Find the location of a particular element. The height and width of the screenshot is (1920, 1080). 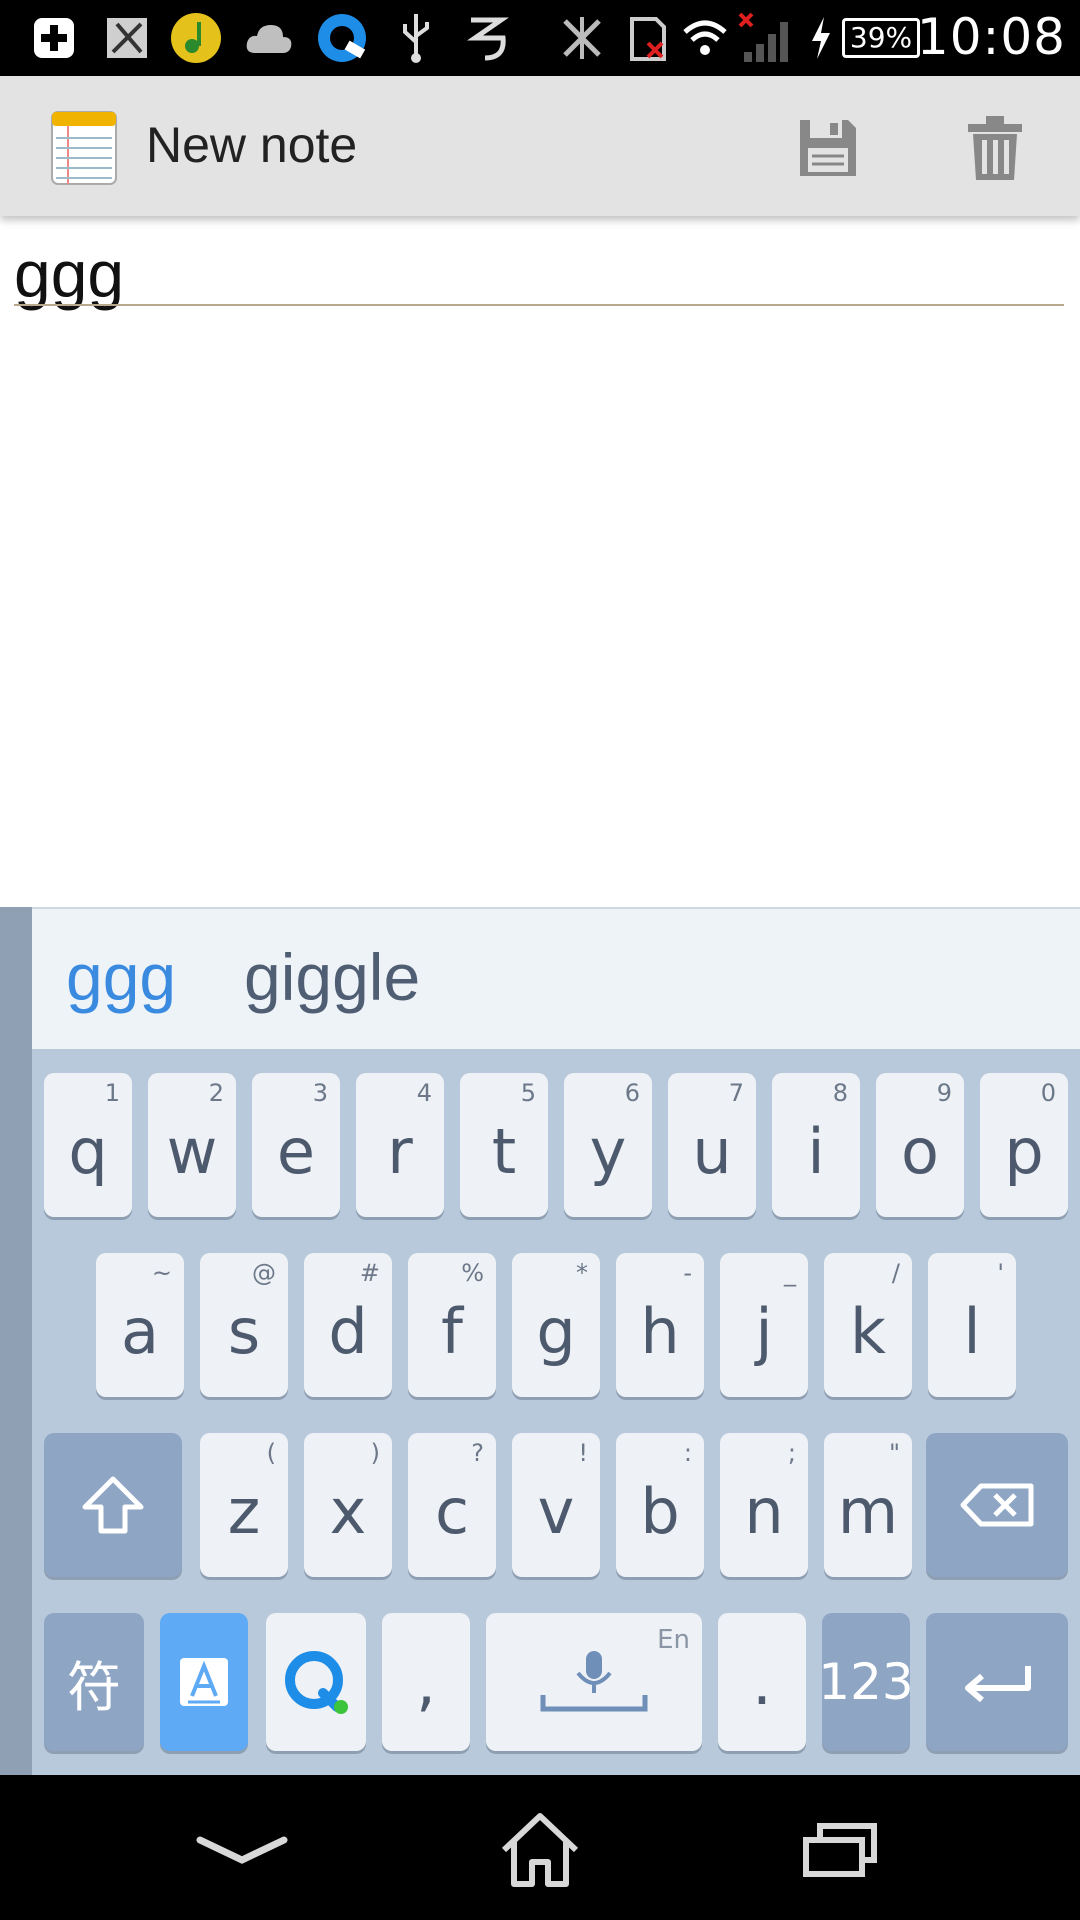

home-icon is located at coordinates (540, 1850).